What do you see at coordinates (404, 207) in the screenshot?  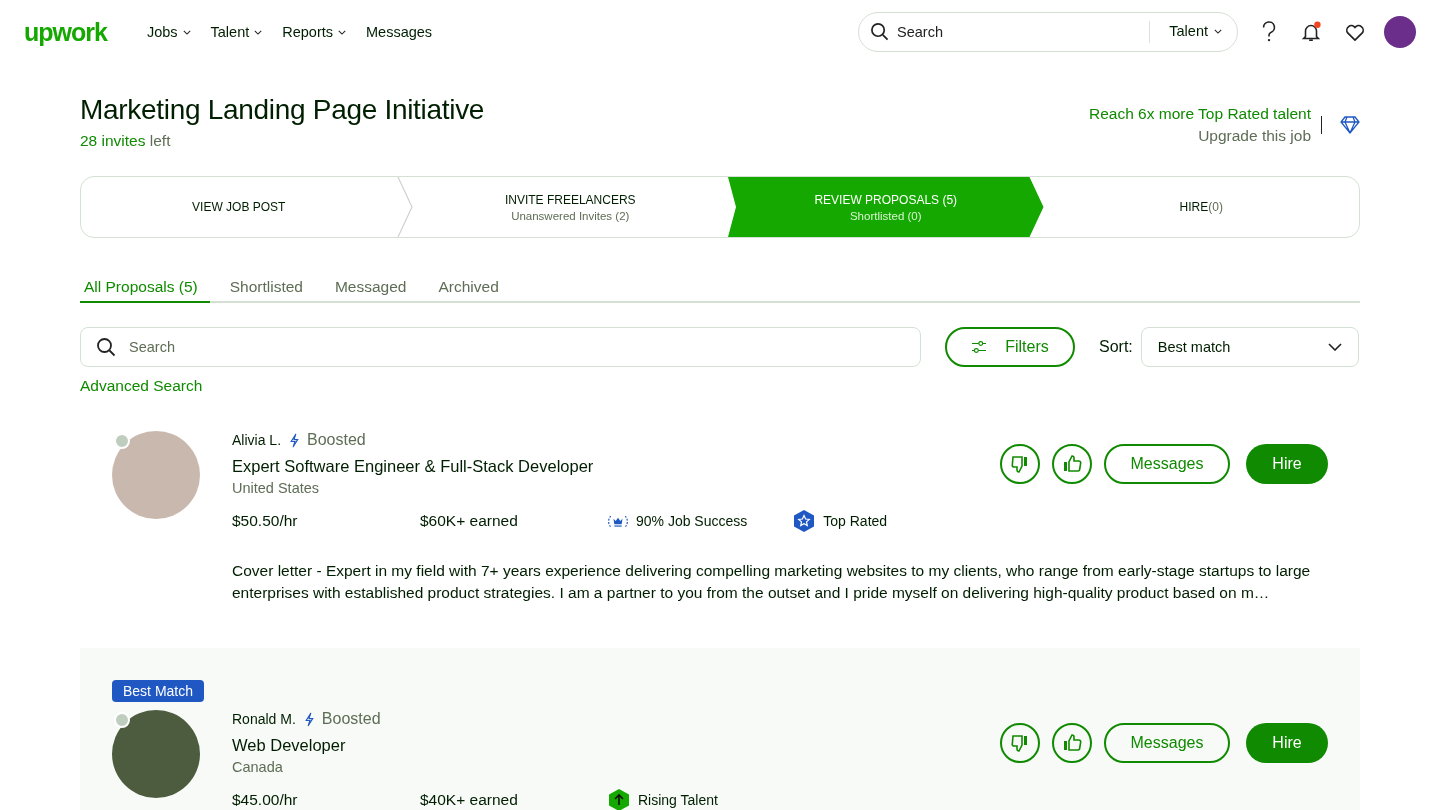 I see `step-divider` at bounding box center [404, 207].